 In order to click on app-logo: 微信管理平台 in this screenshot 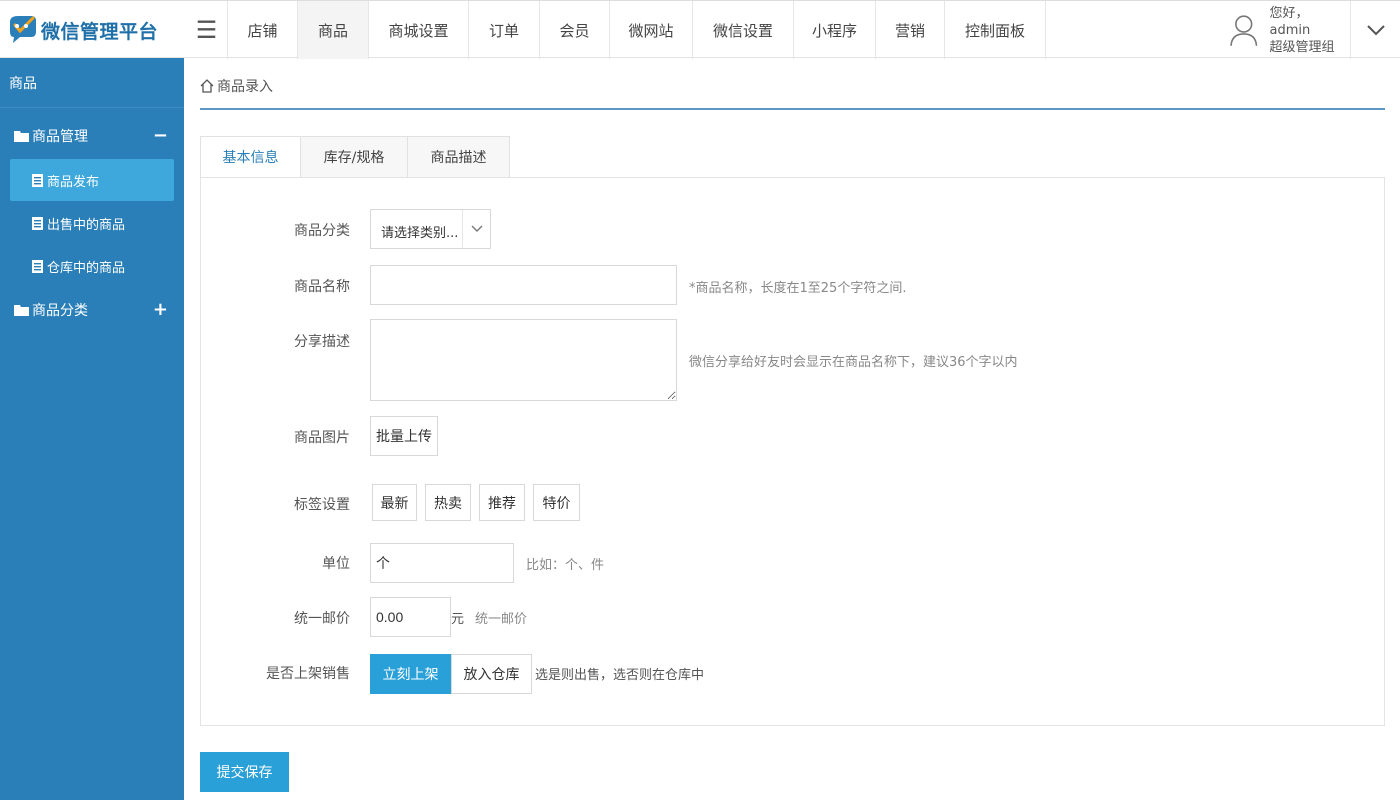, I will do `click(92, 30)`.